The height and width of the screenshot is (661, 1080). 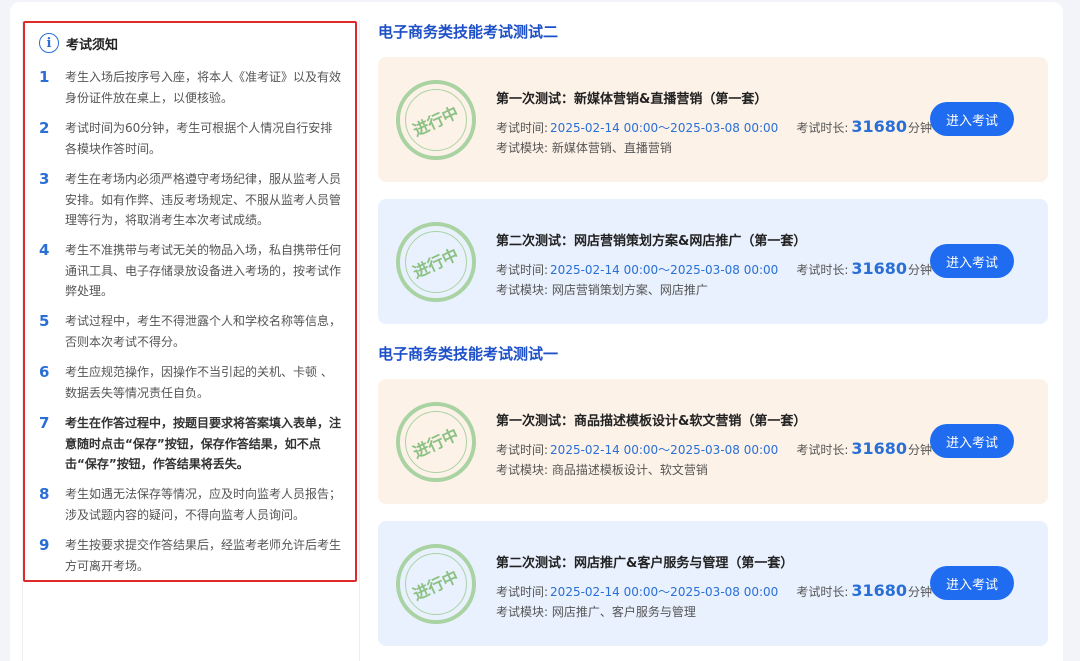 I want to click on rule-number: 6, so click(x=44, y=372).